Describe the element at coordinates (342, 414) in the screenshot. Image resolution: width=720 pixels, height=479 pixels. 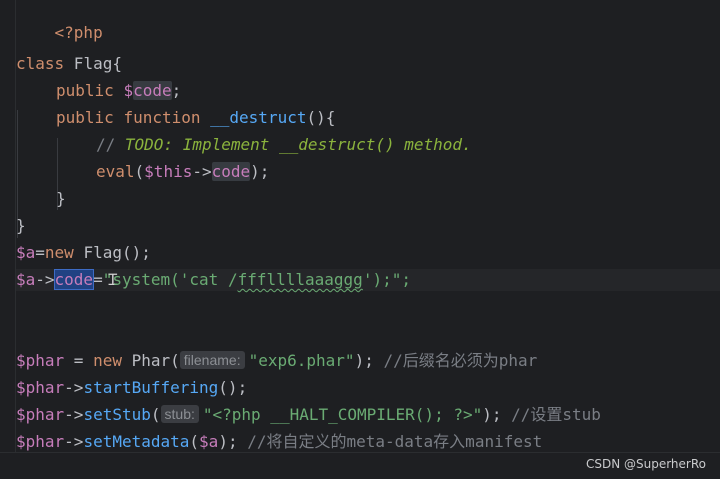
I see `string-stub: "<?php __HALT_COMPILER(); ?>"` at that location.